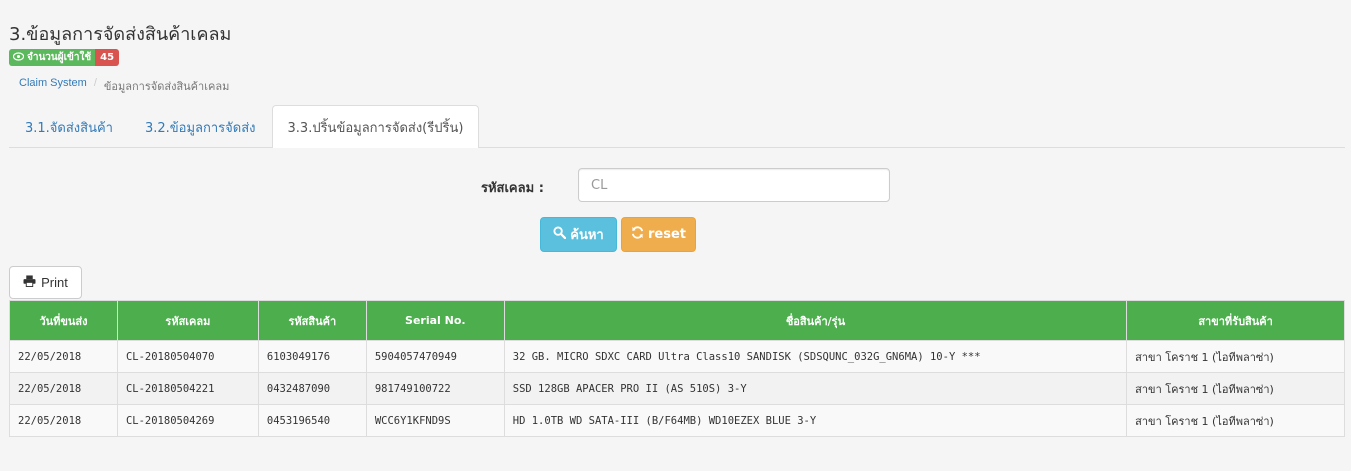 This screenshot has height=471, width=1351. What do you see at coordinates (18, 57) in the screenshot?
I see `eye-icon` at bounding box center [18, 57].